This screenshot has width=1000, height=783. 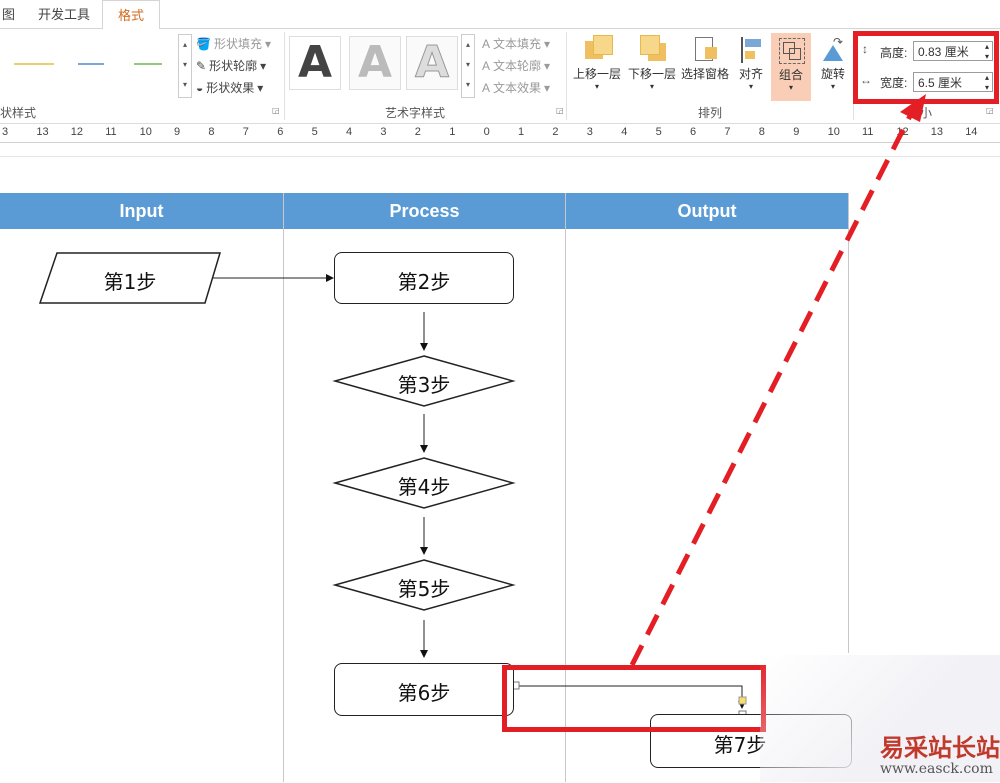 What do you see at coordinates (424, 691) in the screenshot?
I see `step6-label: 第6步` at bounding box center [424, 691].